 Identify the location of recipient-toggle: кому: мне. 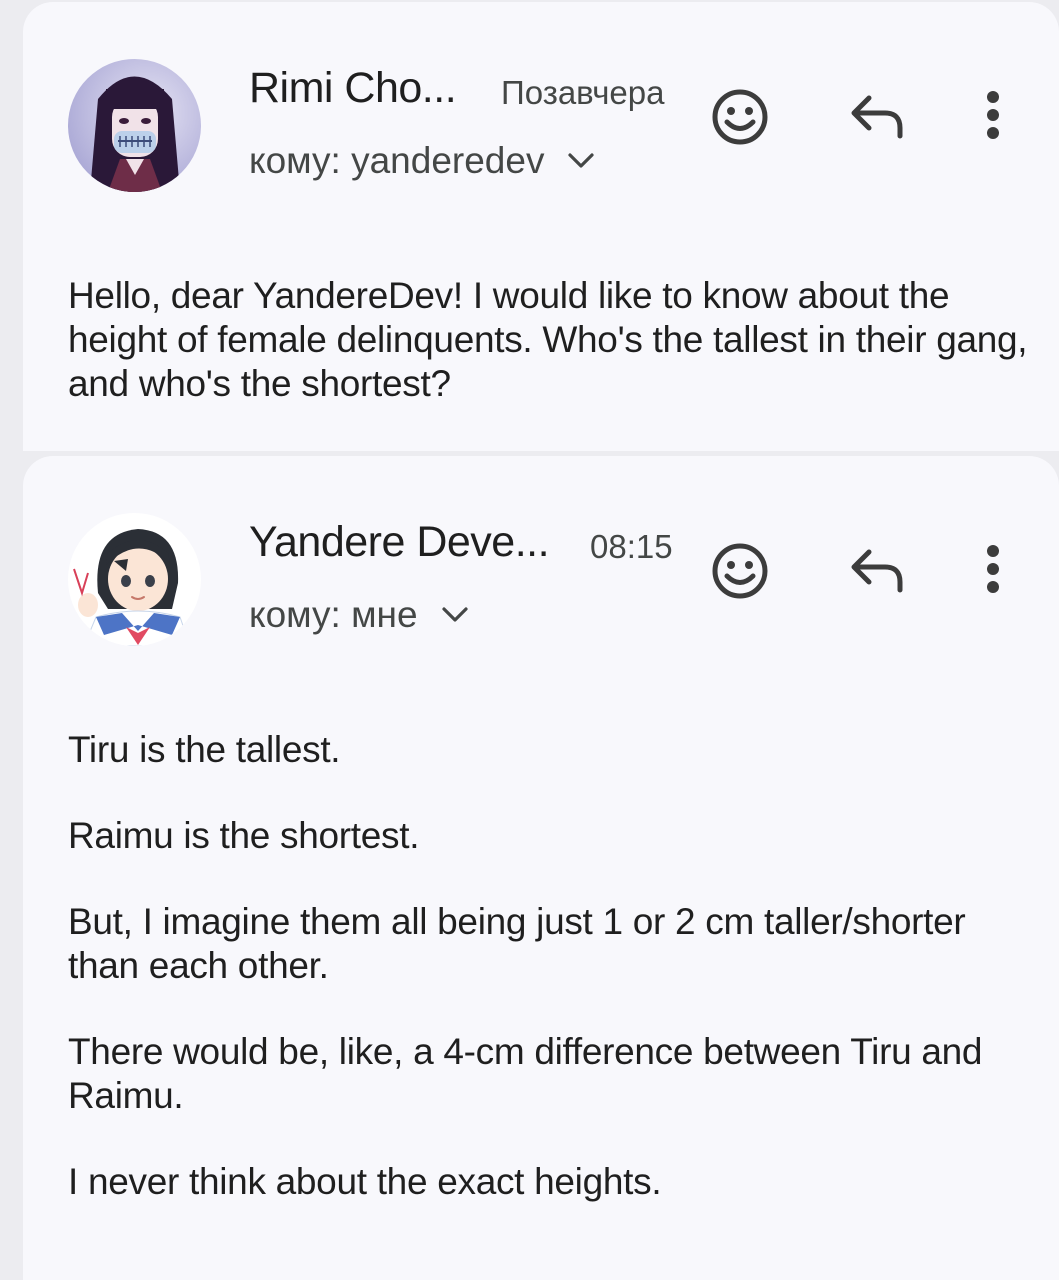
(359, 615).